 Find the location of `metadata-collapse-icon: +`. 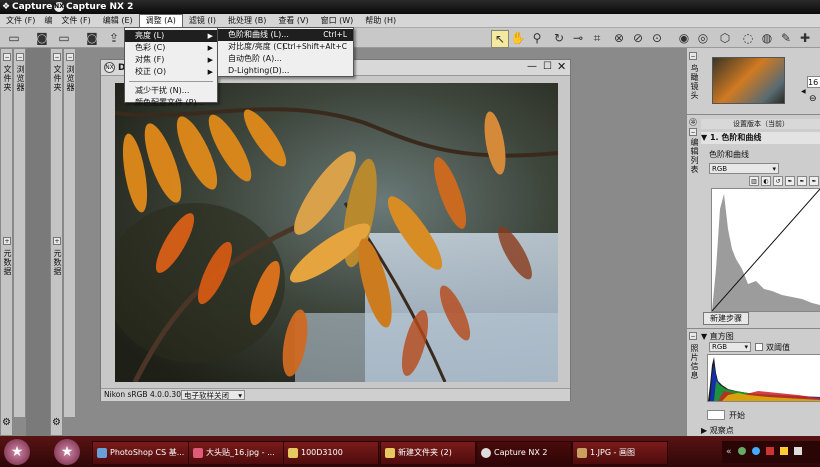

metadata-collapse-icon: + is located at coordinates (7, 241).